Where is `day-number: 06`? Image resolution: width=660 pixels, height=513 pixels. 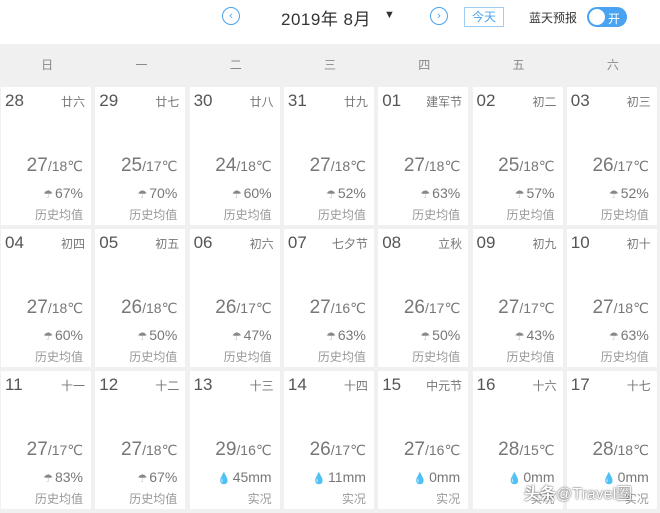
day-number: 06 is located at coordinates (203, 242).